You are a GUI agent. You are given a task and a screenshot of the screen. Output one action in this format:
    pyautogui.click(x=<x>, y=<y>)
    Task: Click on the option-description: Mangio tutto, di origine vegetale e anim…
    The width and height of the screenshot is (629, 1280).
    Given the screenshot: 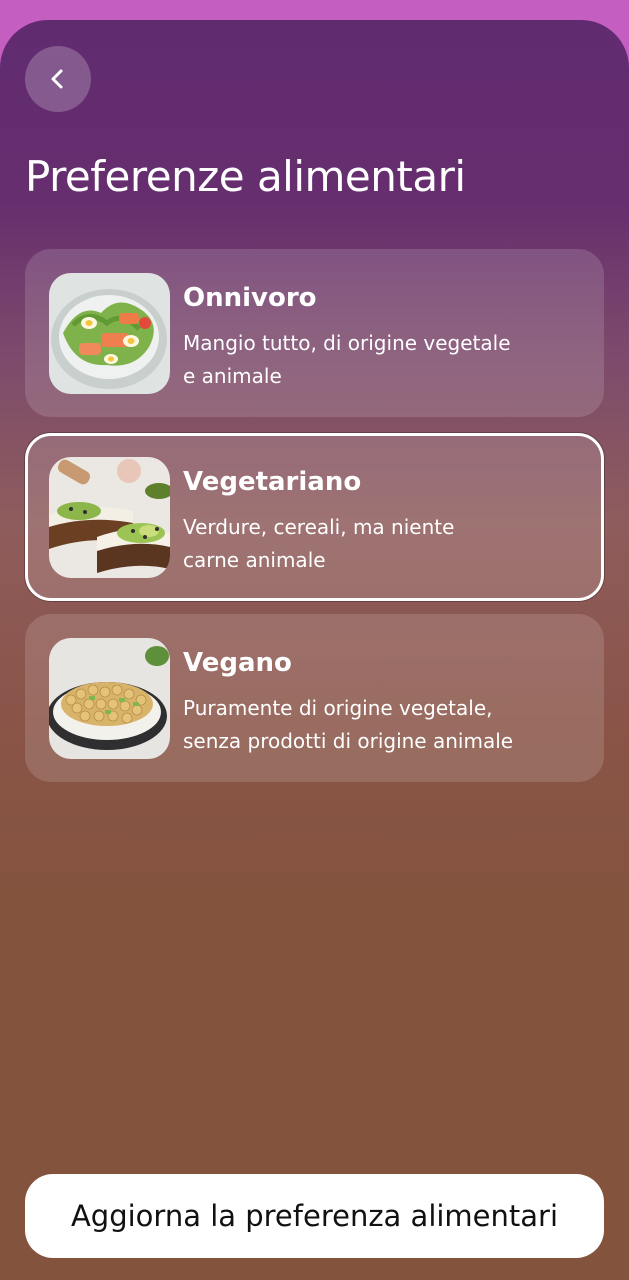 What is the action you would take?
    pyautogui.click(x=347, y=359)
    